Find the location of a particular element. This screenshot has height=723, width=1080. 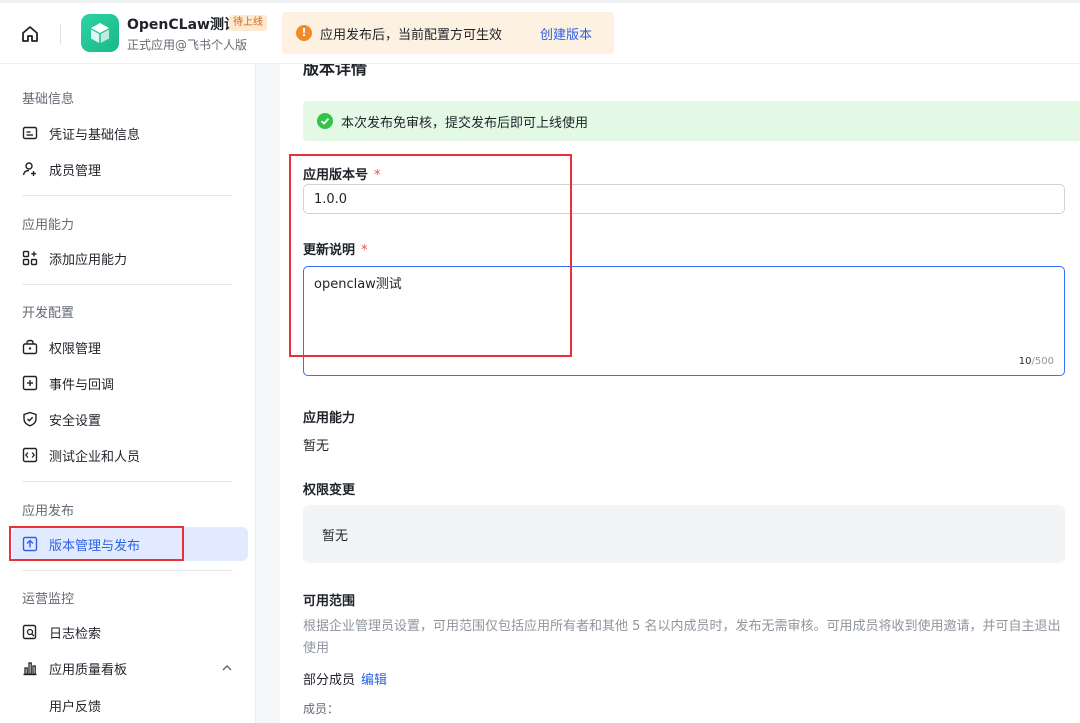

status-badge: 待上线 is located at coordinates (248, 23).